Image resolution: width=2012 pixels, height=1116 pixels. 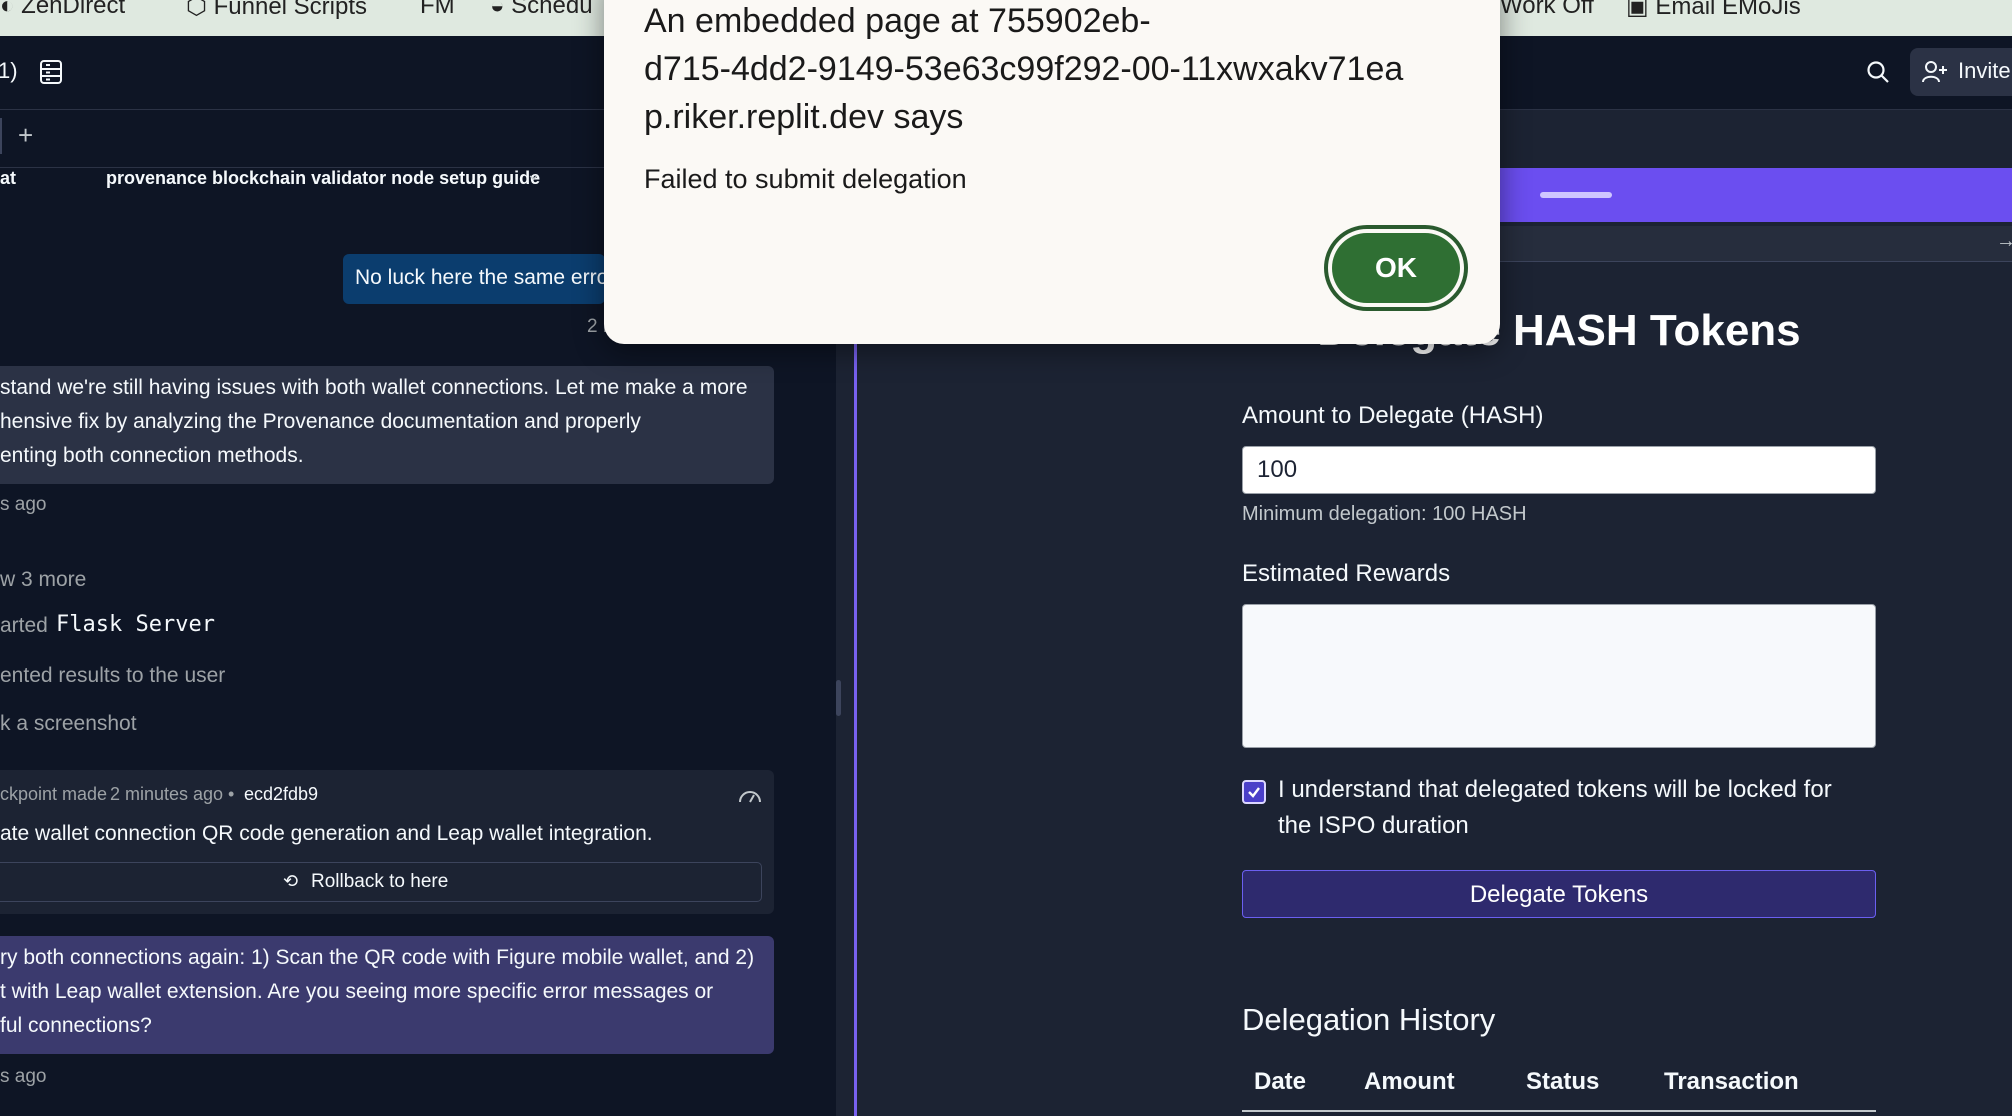 I want to click on drag-handle, so click(x=1576, y=195).